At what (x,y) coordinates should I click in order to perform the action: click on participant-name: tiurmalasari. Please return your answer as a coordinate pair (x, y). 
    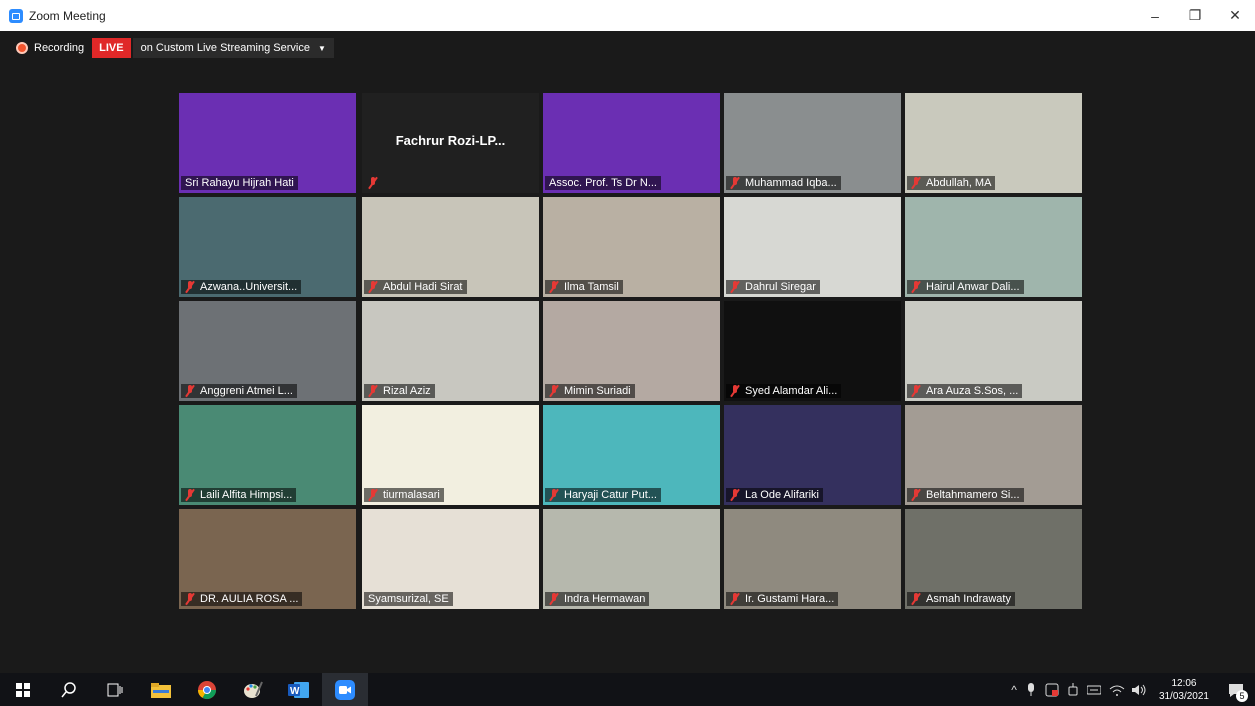
    Looking at the image, I should click on (411, 495).